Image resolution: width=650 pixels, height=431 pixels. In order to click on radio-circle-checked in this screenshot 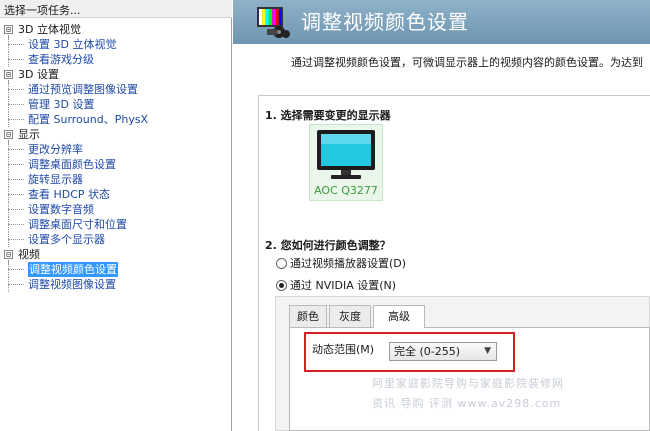, I will do `click(281, 285)`.